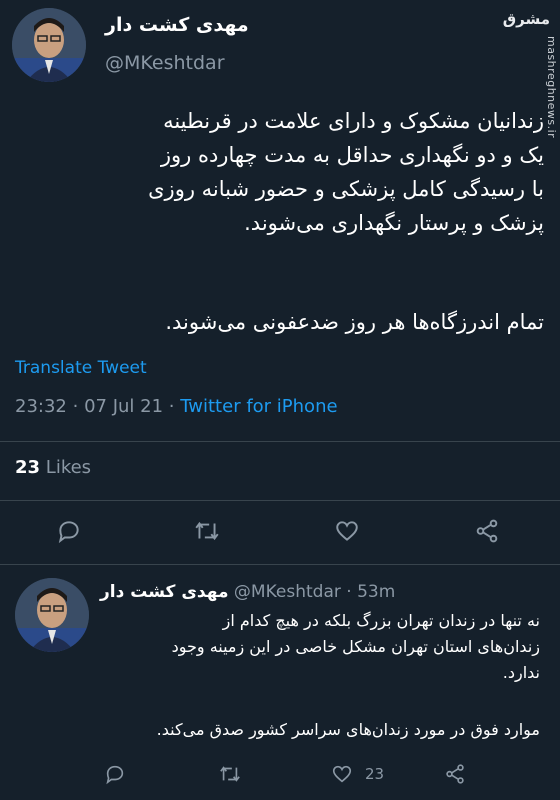 This screenshot has height=800, width=560. Describe the element at coordinates (526, 19) in the screenshot. I see `watermark-logo: مشرق` at that location.